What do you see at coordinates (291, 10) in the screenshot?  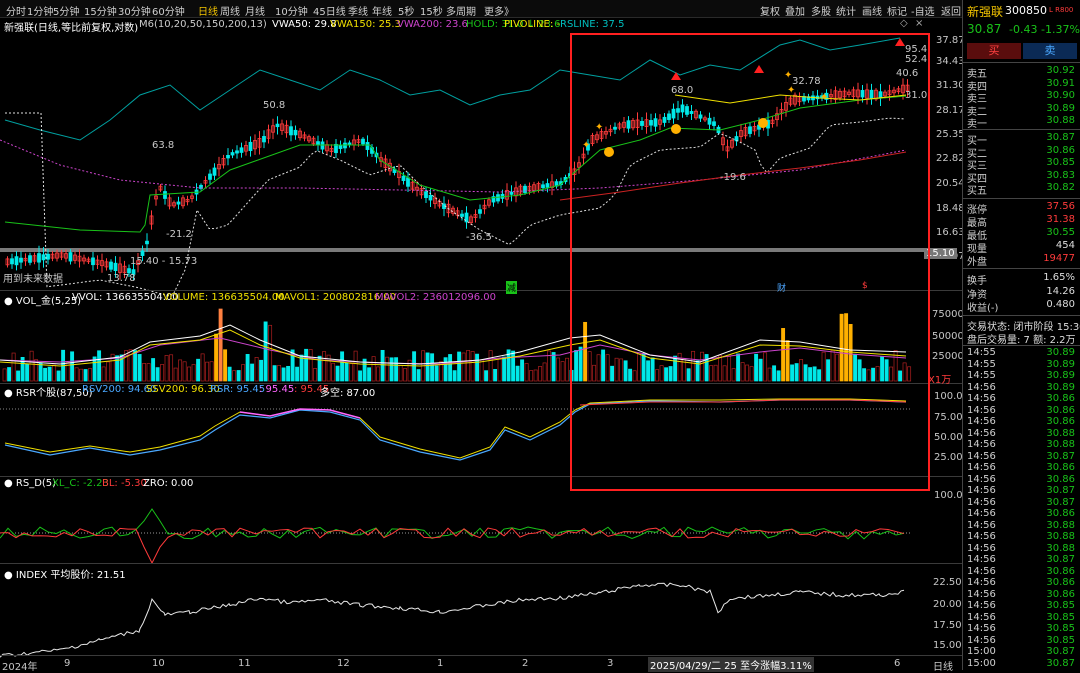 I see `period-tab: 10分钟` at bounding box center [291, 10].